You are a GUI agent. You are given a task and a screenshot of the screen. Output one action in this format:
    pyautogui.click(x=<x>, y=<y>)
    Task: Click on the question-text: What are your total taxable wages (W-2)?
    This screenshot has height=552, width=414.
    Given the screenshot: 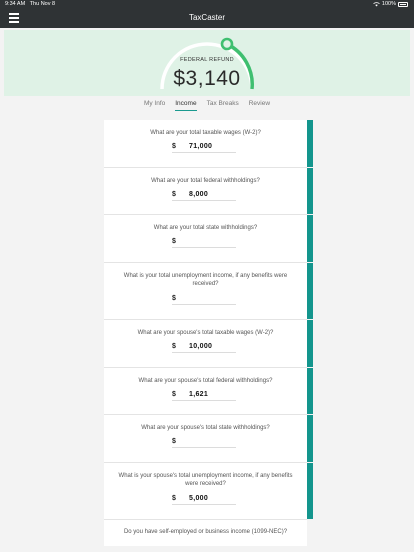 What is the action you would take?
    pyautogui.click(x=205, y=133)
    